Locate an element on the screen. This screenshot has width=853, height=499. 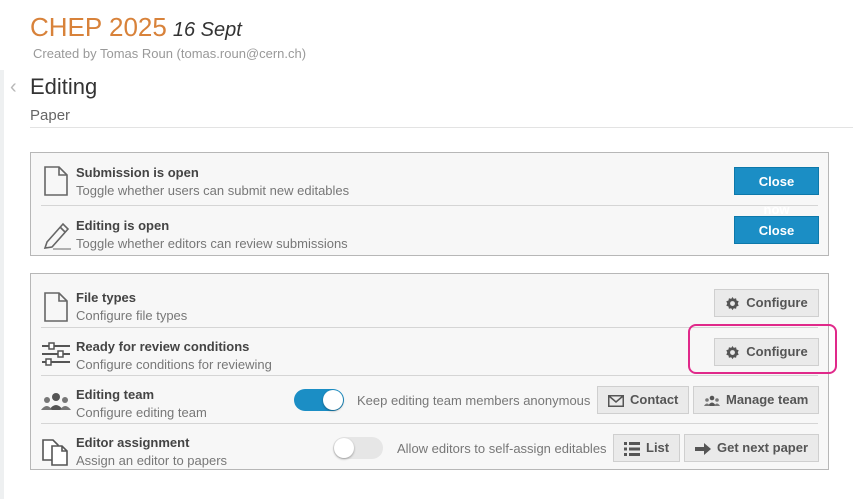
manage-team-button: Manage team is located at coordinates (756, 400).